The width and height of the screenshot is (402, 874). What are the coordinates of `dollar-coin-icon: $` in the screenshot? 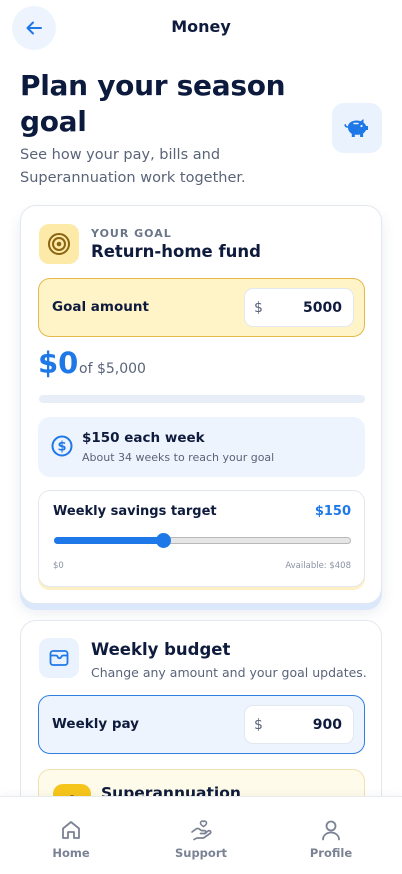 It's located at (62, 446).